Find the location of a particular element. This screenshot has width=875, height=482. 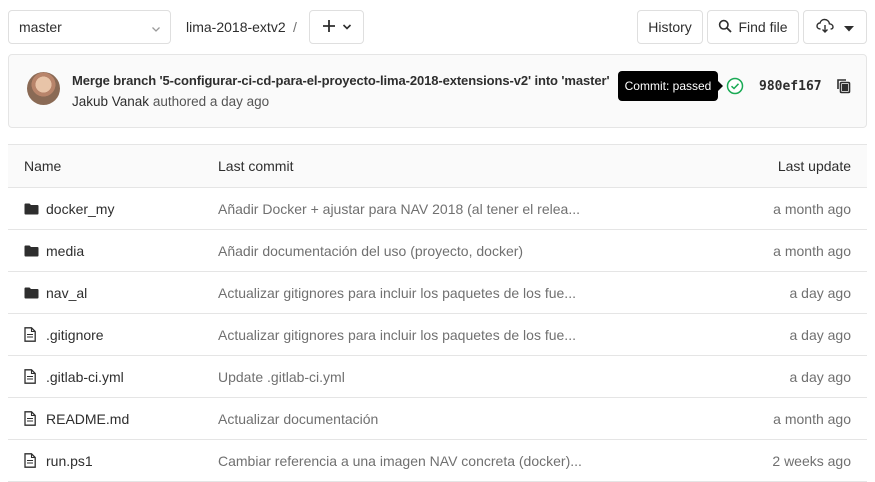

file-name: .gitignore is located at coordinates (75, 335).